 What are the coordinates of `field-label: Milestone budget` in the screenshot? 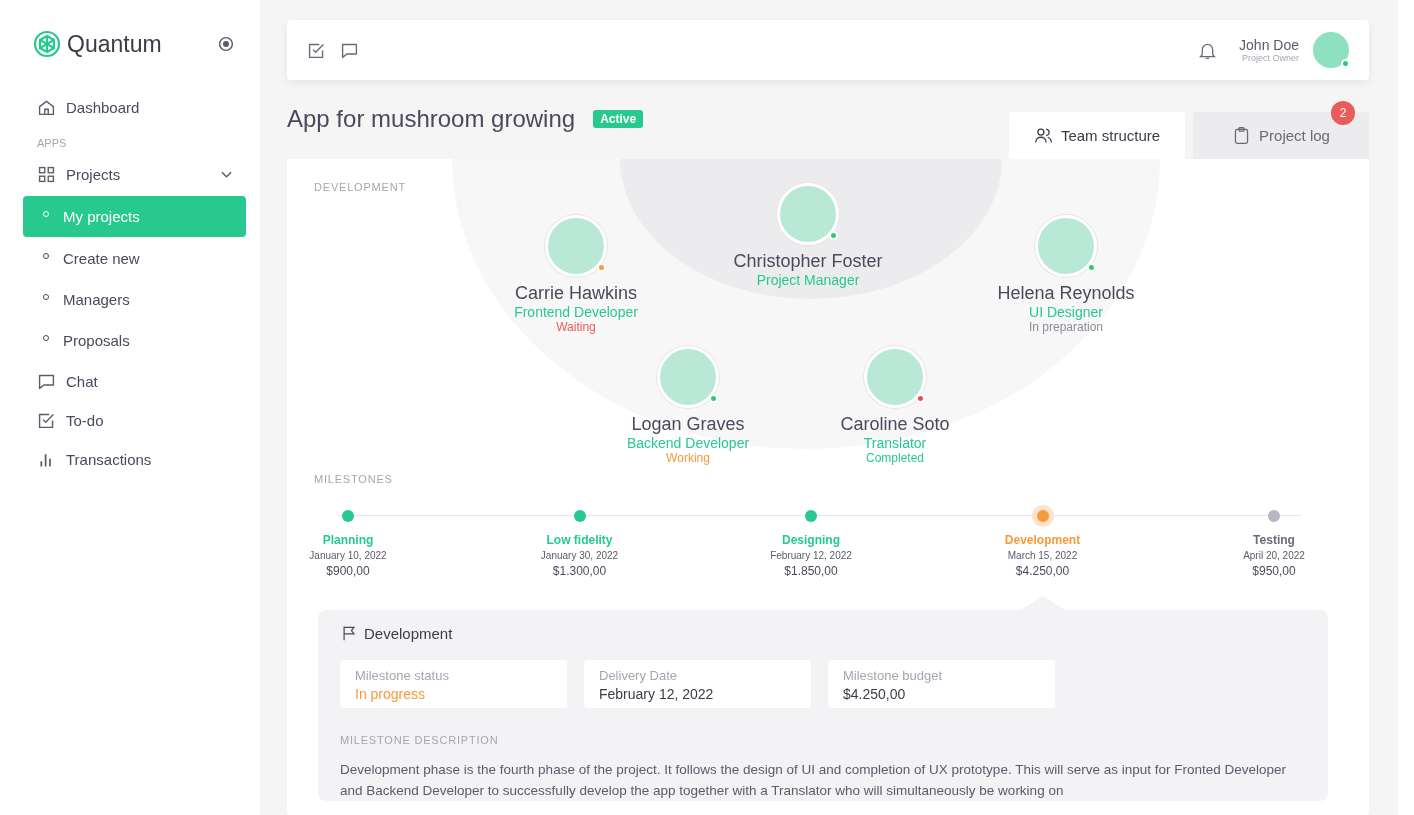 It's located at (893, 675).